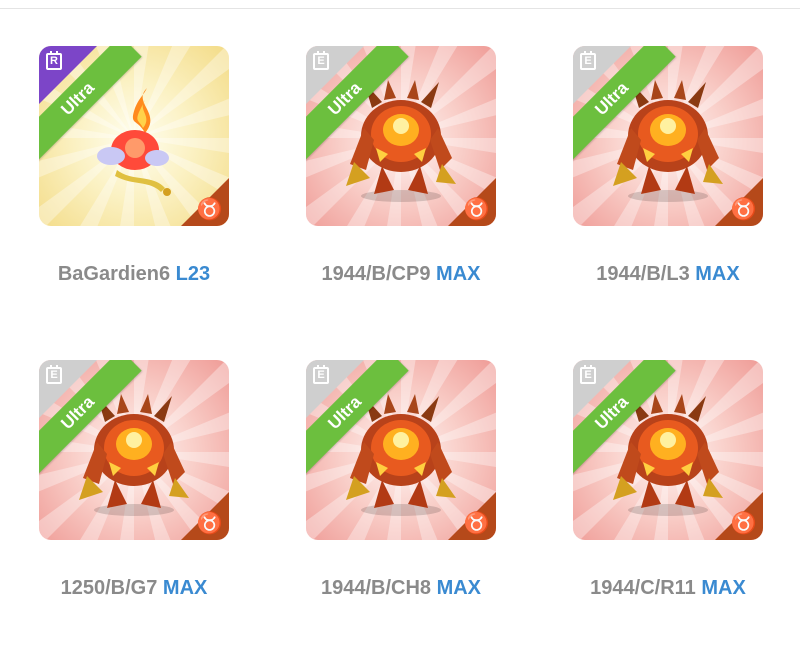 The image size is (800, 645). Describe the element at coordinates (376, 588) in the screenshot. I see `monster-name: 1944/B/CH8` at that location.